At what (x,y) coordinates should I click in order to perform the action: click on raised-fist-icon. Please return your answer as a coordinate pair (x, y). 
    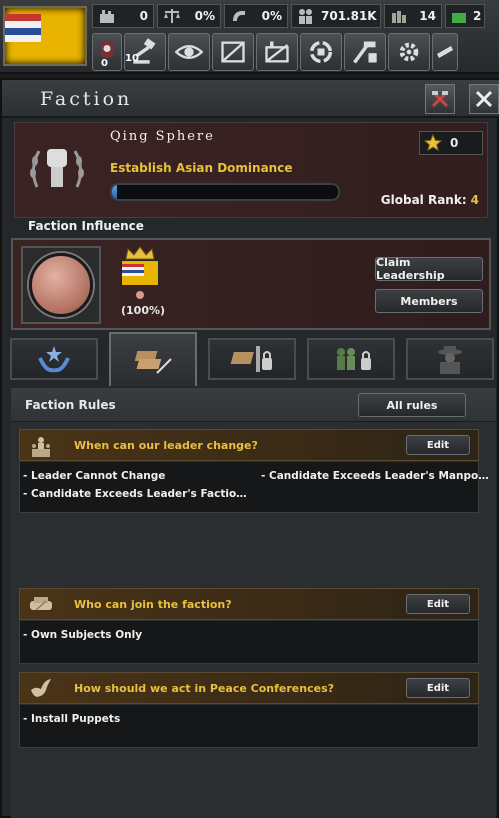
    Looking at the image, I should click on (57, 168).